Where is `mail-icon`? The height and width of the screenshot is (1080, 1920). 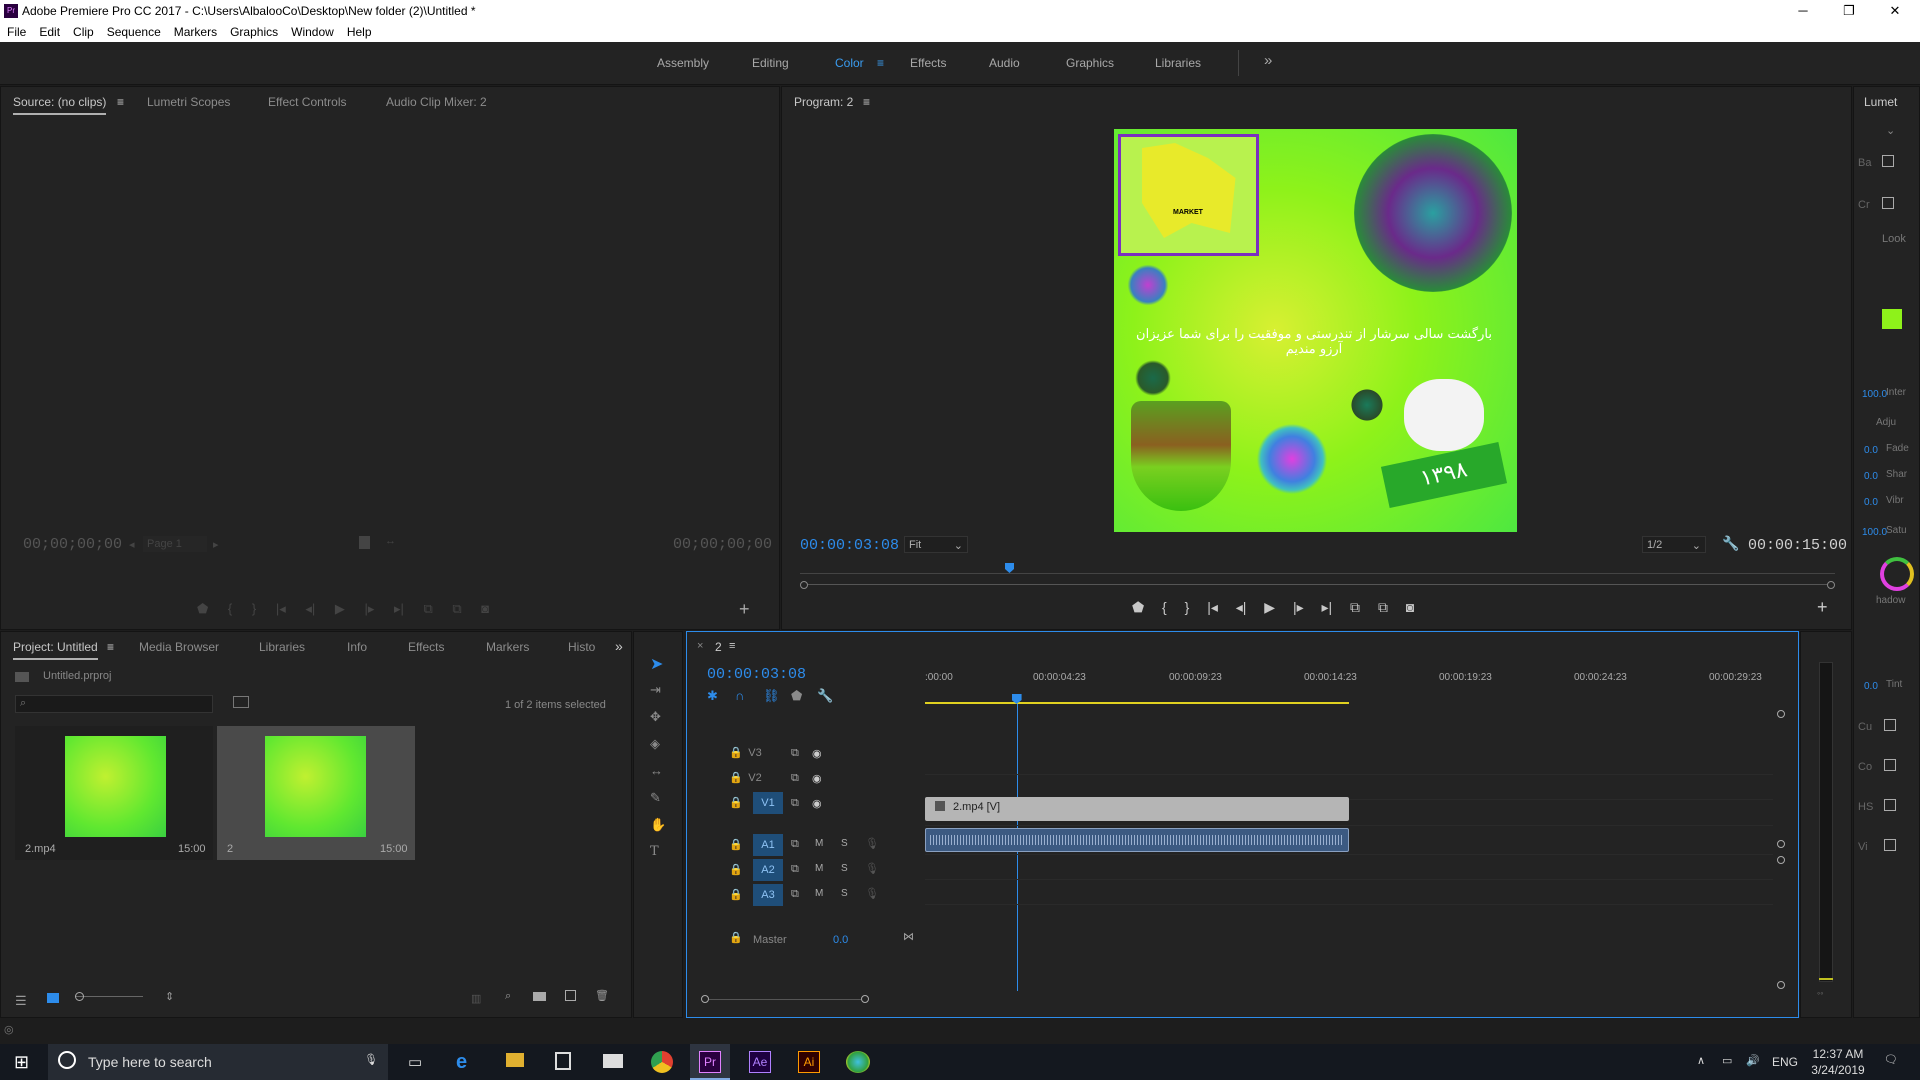 mail-icon is located at coordinates (613, 1061).